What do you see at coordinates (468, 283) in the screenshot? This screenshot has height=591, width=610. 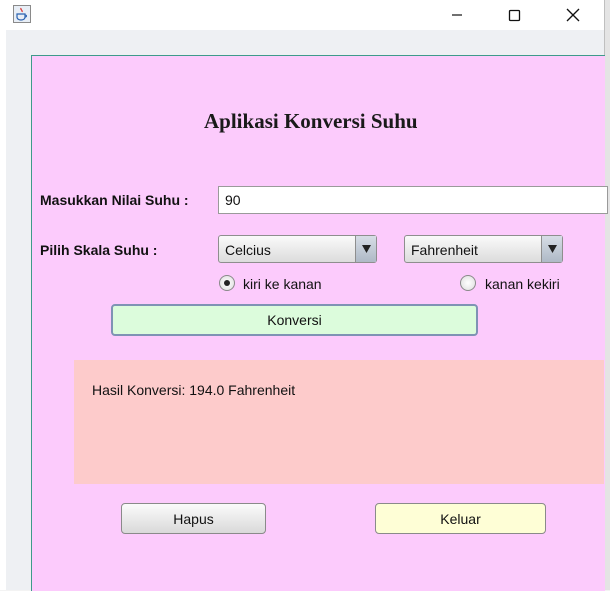 I see `right-to-left-radio` at bounding box center [468, 283].